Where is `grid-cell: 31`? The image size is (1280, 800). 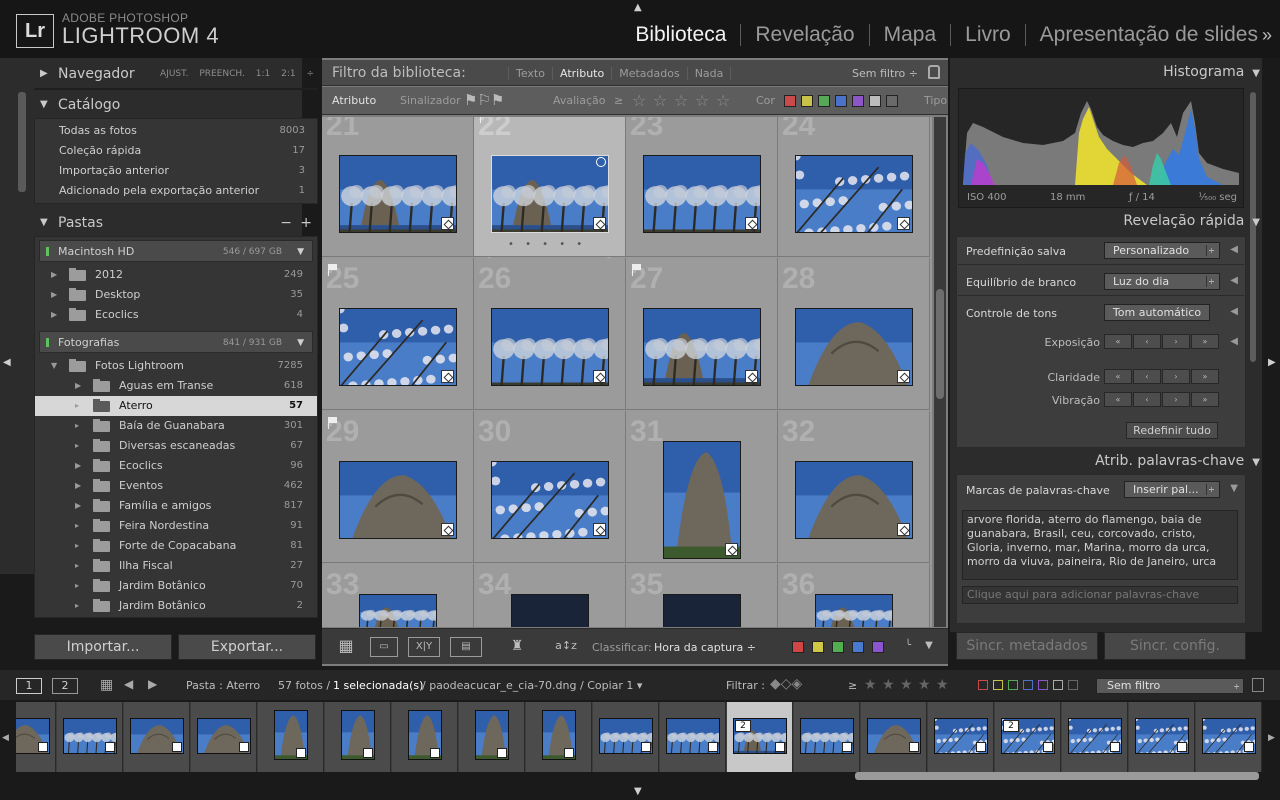
grid-cell: 31 is located at coordinates (702, 487).